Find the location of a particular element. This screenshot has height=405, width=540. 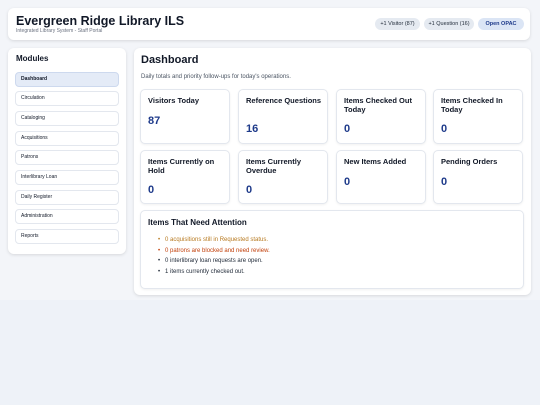

page-title: Dashboard is located at coordinates (170, 60).